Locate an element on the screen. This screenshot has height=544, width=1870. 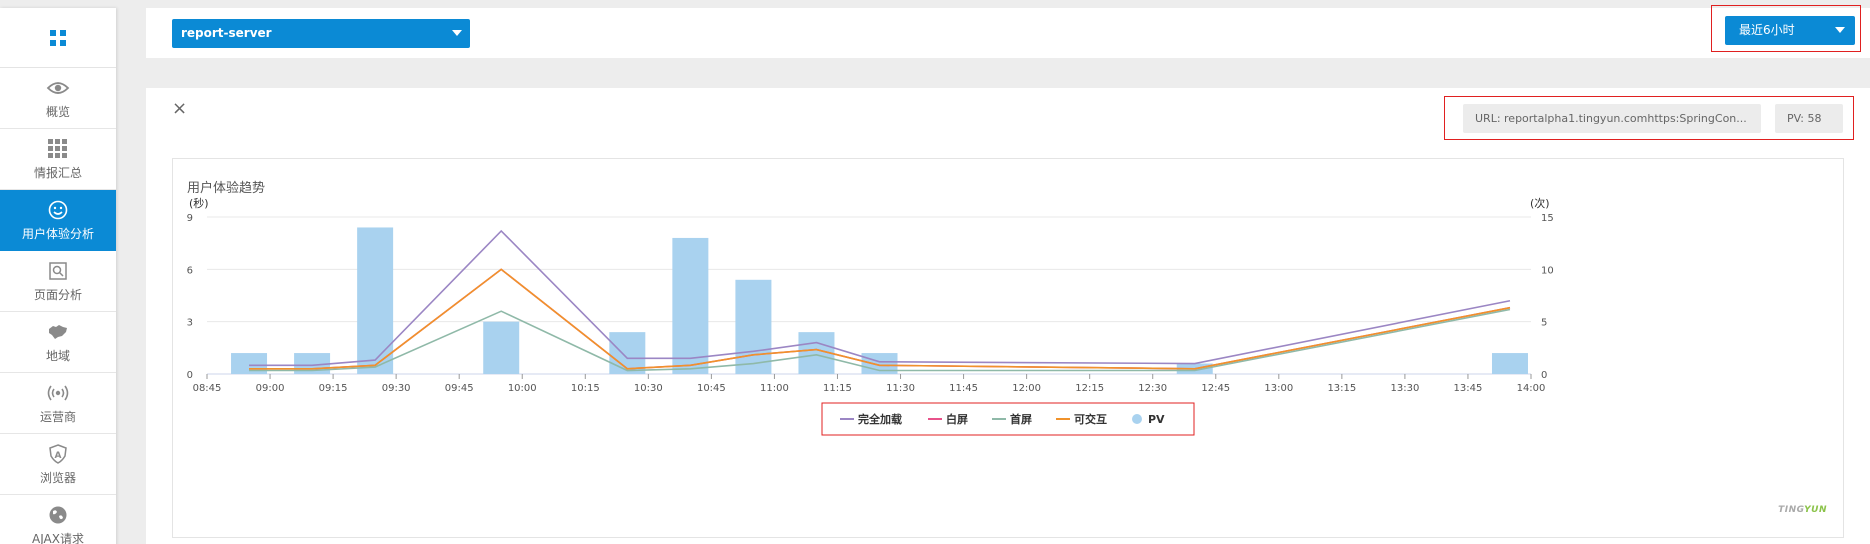
x-tick-label: 13:00 is located at coordinates (1278, 388).